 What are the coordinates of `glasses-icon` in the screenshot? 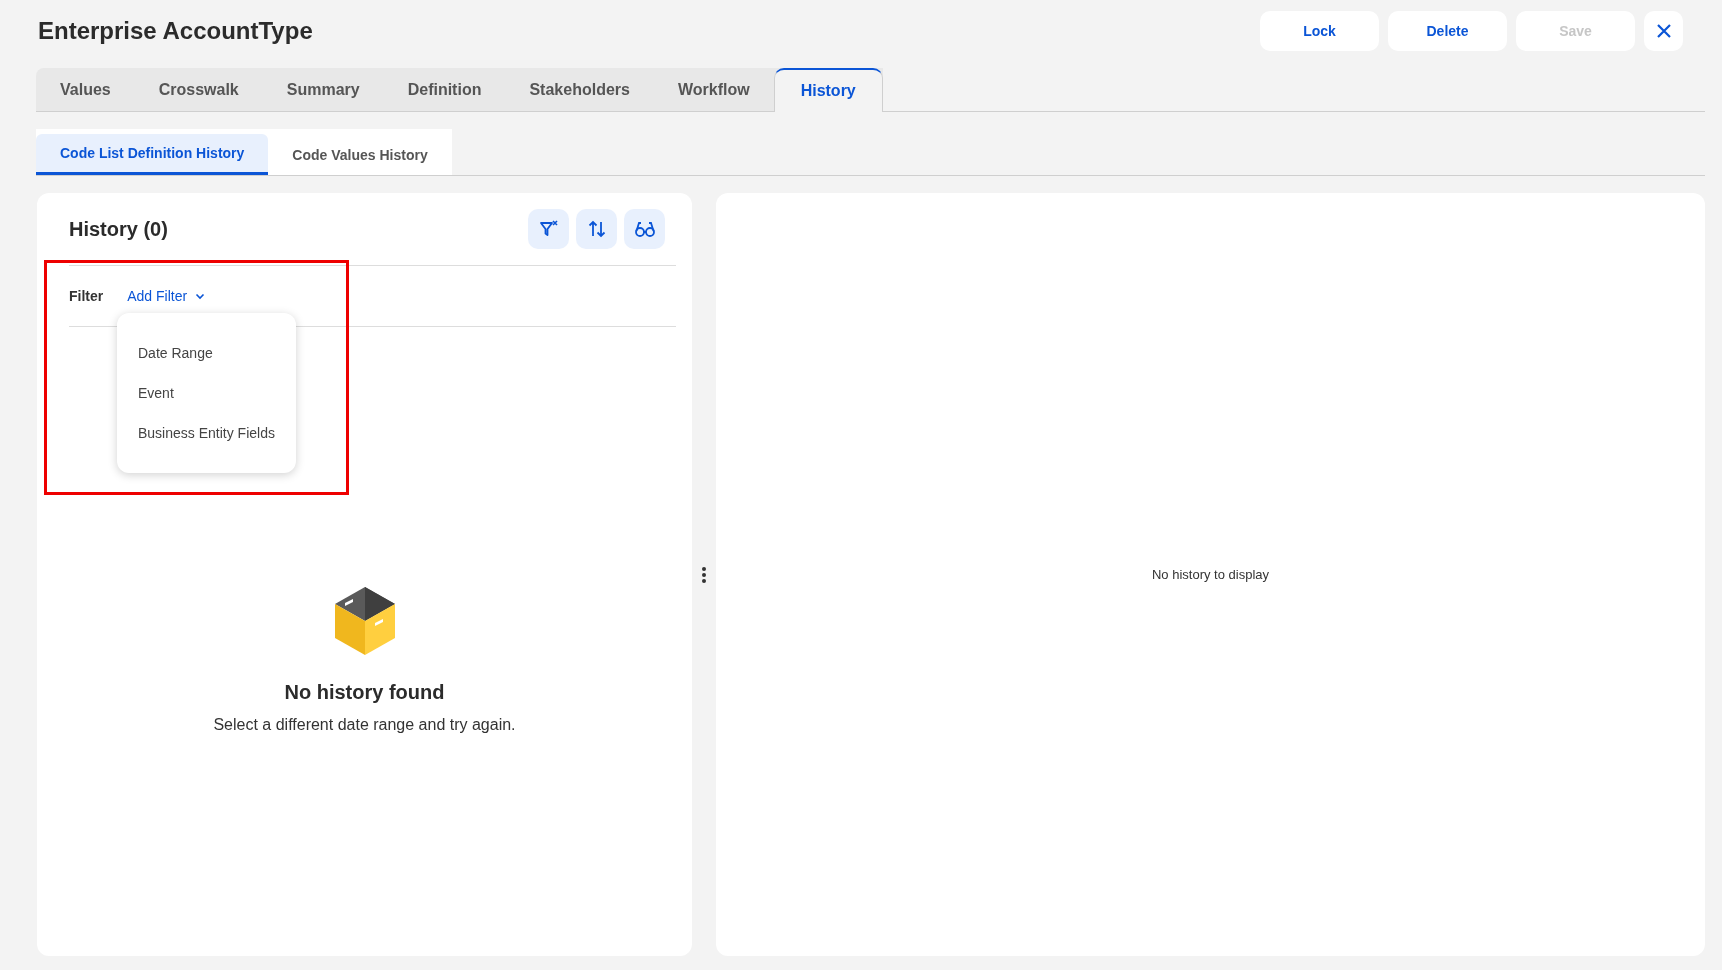 It's located at (644, 229).